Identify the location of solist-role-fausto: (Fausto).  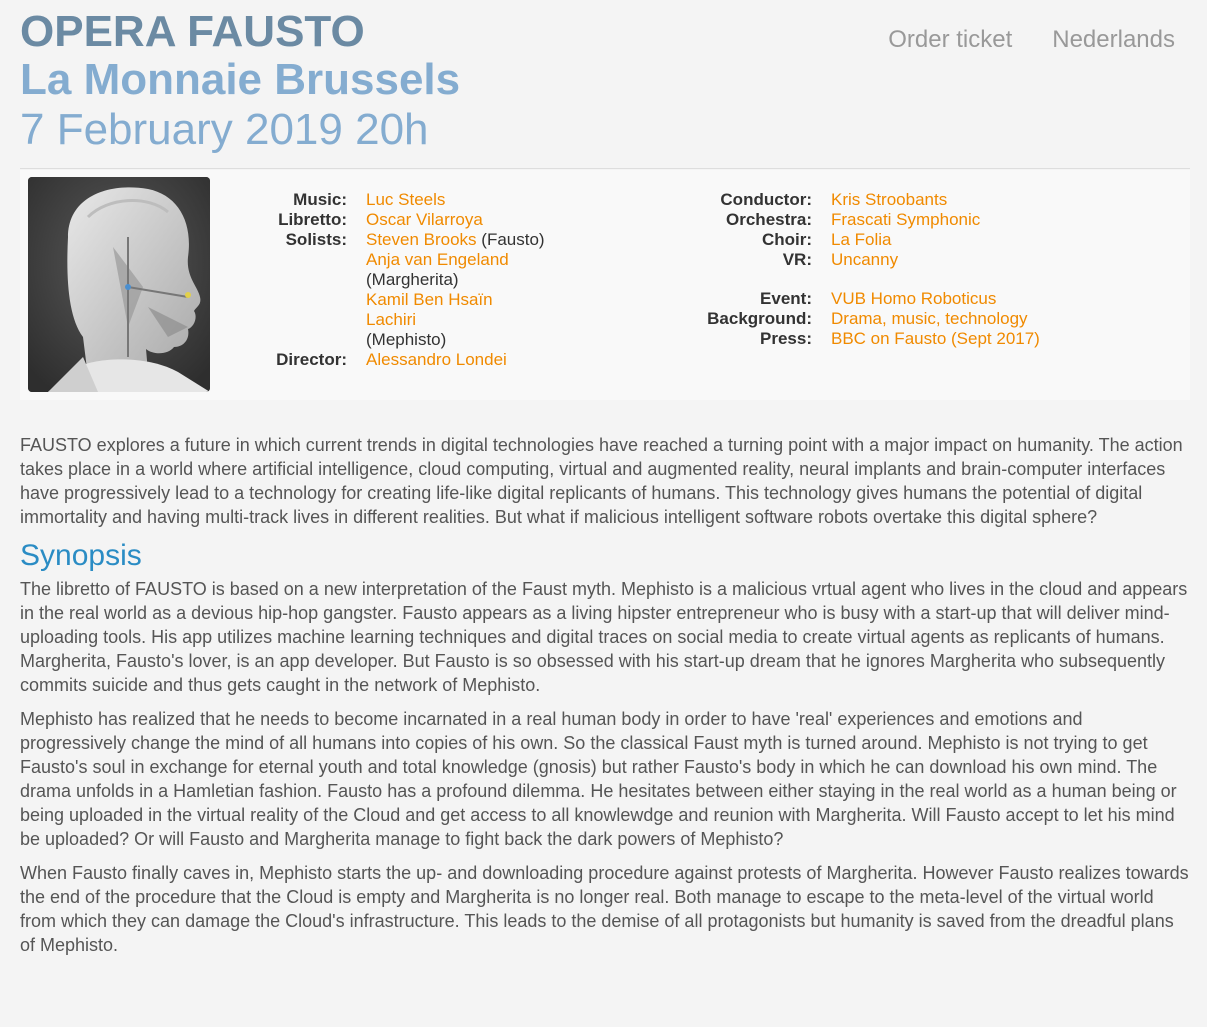
(513, 239).